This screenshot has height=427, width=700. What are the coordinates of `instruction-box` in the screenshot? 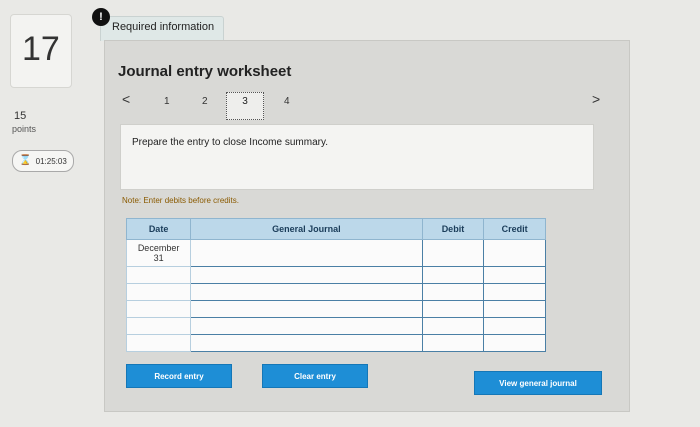 It's located at (357, 157).